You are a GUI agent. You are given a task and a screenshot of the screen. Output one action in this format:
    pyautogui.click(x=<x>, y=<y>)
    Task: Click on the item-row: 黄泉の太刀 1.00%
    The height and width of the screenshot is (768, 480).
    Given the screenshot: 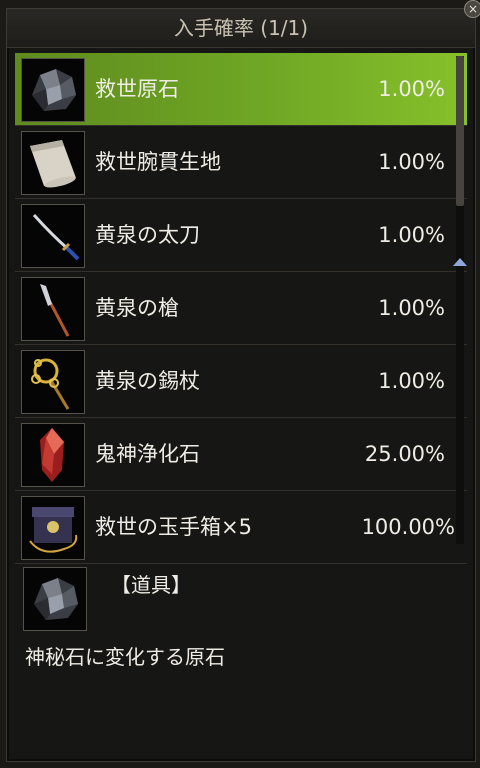 What is the action you would take?
    pyautogui.click(x=241, y=235)
    